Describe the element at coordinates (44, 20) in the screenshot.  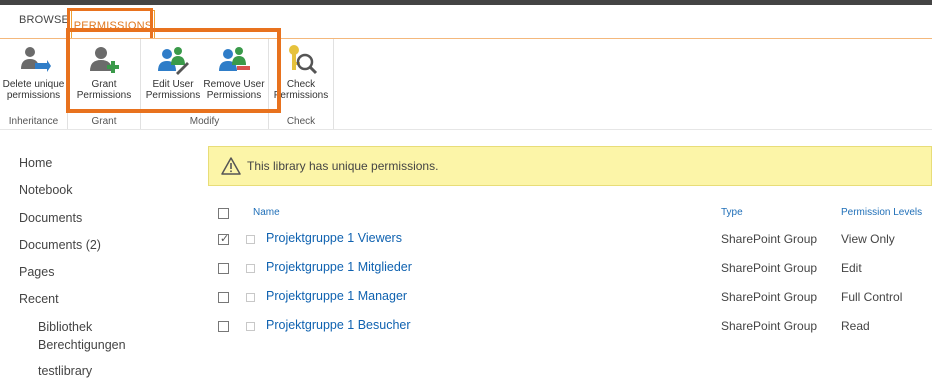
I see `tab-browse: BROWSE` at that location.